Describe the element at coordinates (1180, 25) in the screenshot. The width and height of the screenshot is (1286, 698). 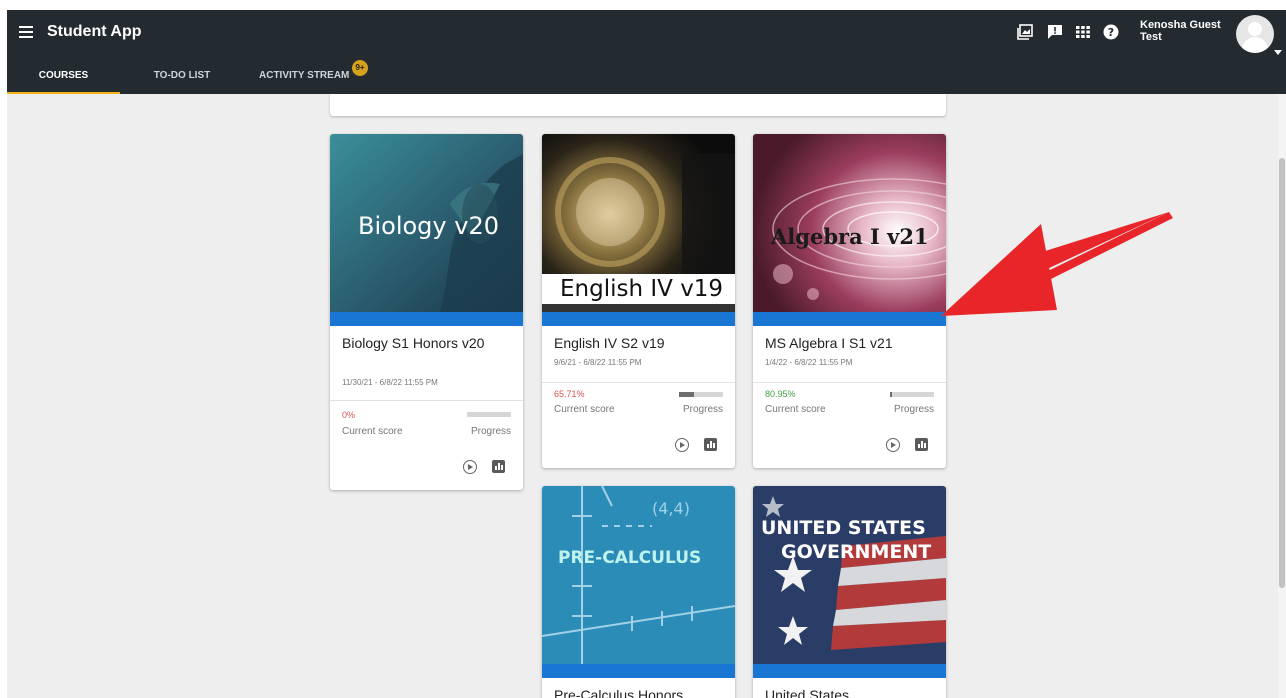
I see `user-name-line1: Kenosha Guest` at that location.